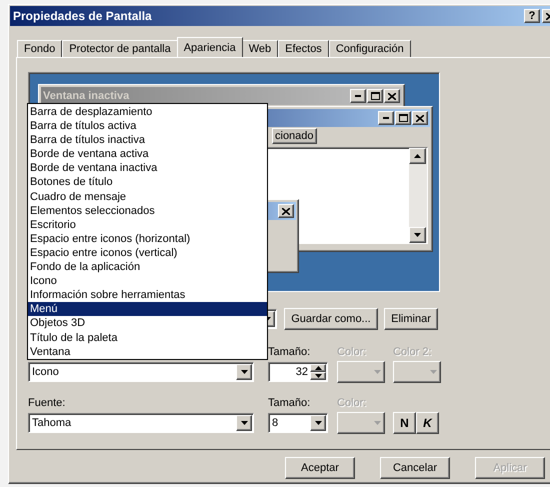 This screenshot has width=550, height=487. Describe the element at coordinates (147, 211) in the screenshot. I see `list-item: Elementos seleccionados` at that location.